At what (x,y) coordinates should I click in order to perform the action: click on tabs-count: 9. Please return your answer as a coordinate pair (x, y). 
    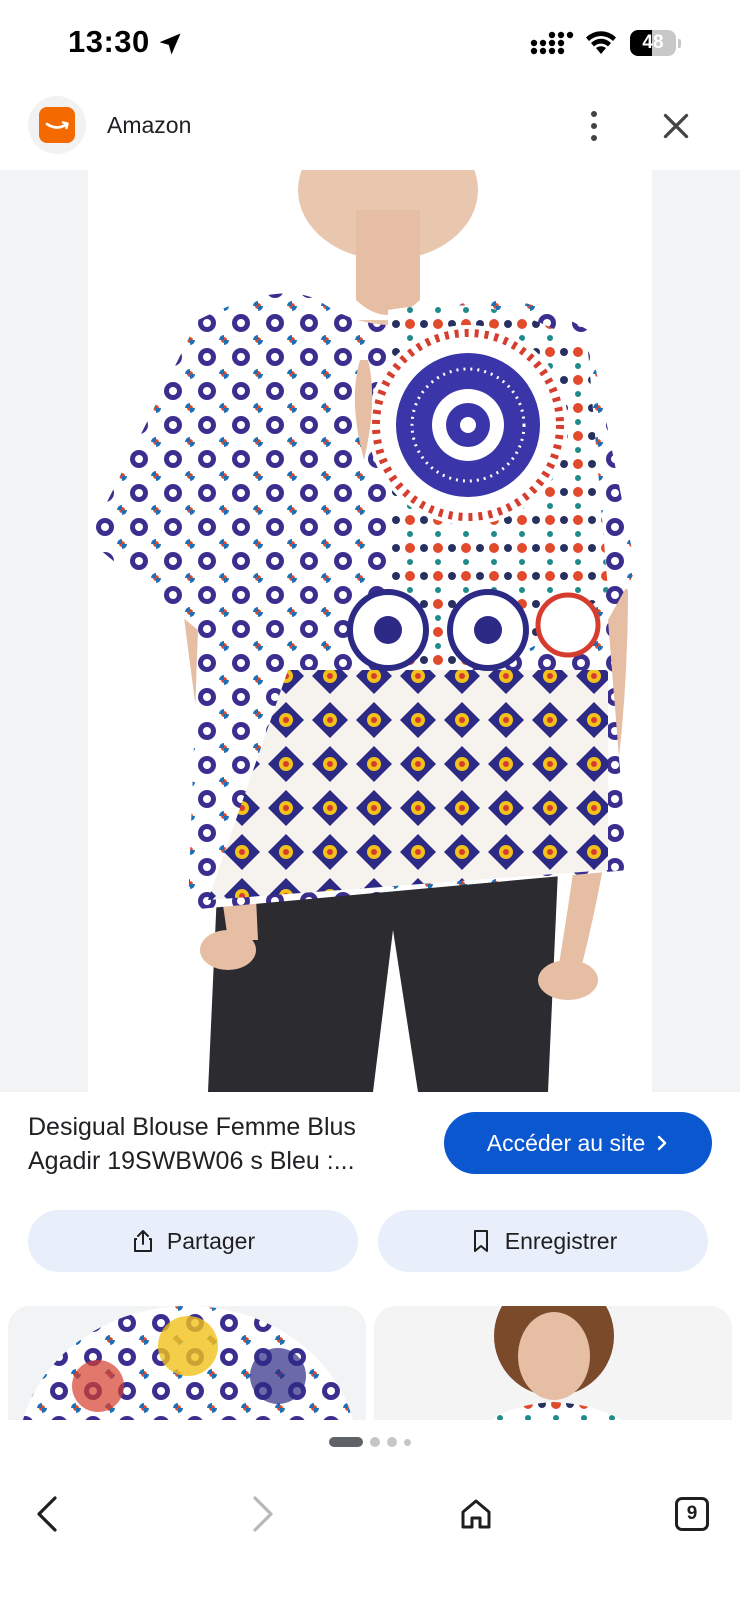
    Looking at the image, I should click on (692, 1514).